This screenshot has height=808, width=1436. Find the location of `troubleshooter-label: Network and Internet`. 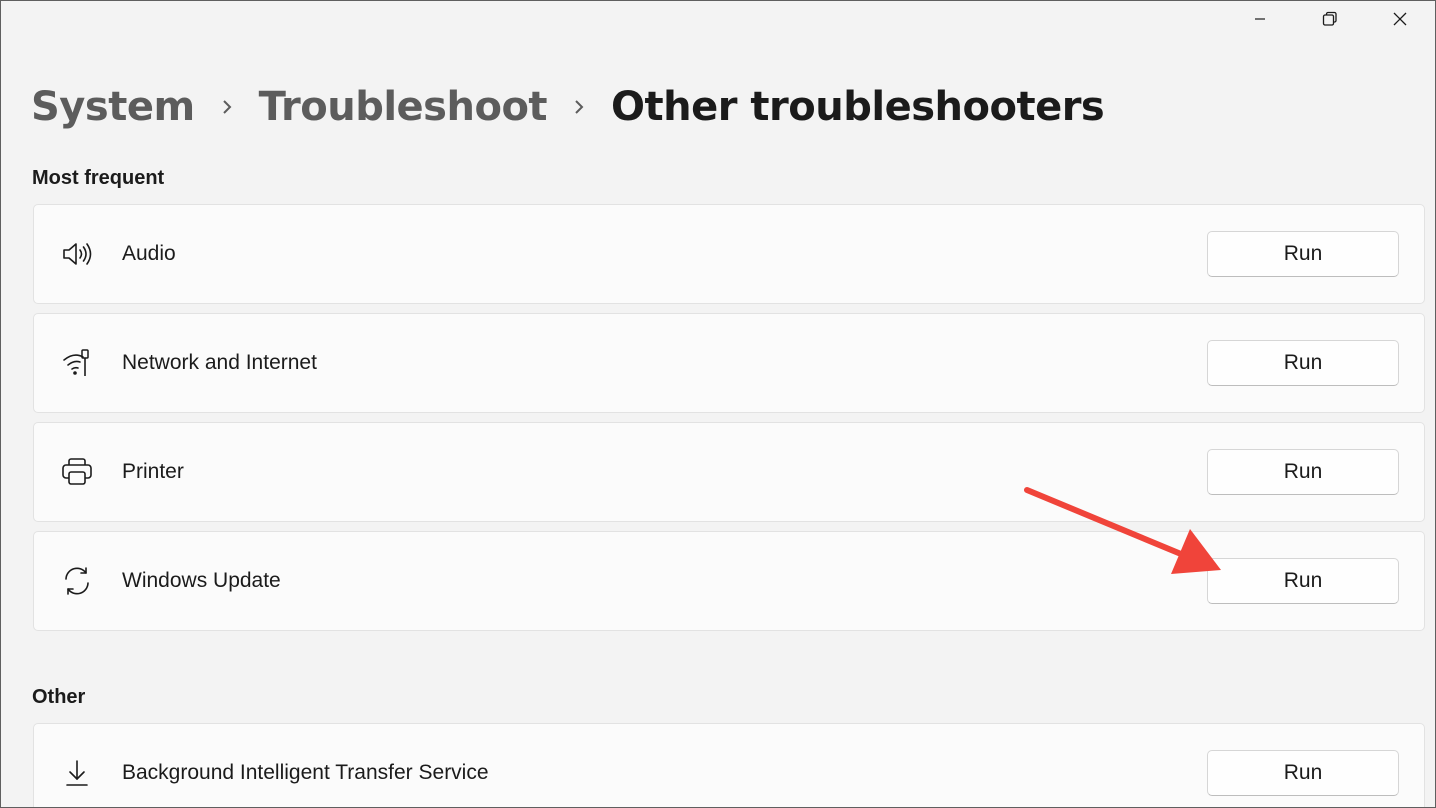

troubleshooter-label: Network and Internet is located at coordinates (219, 362).